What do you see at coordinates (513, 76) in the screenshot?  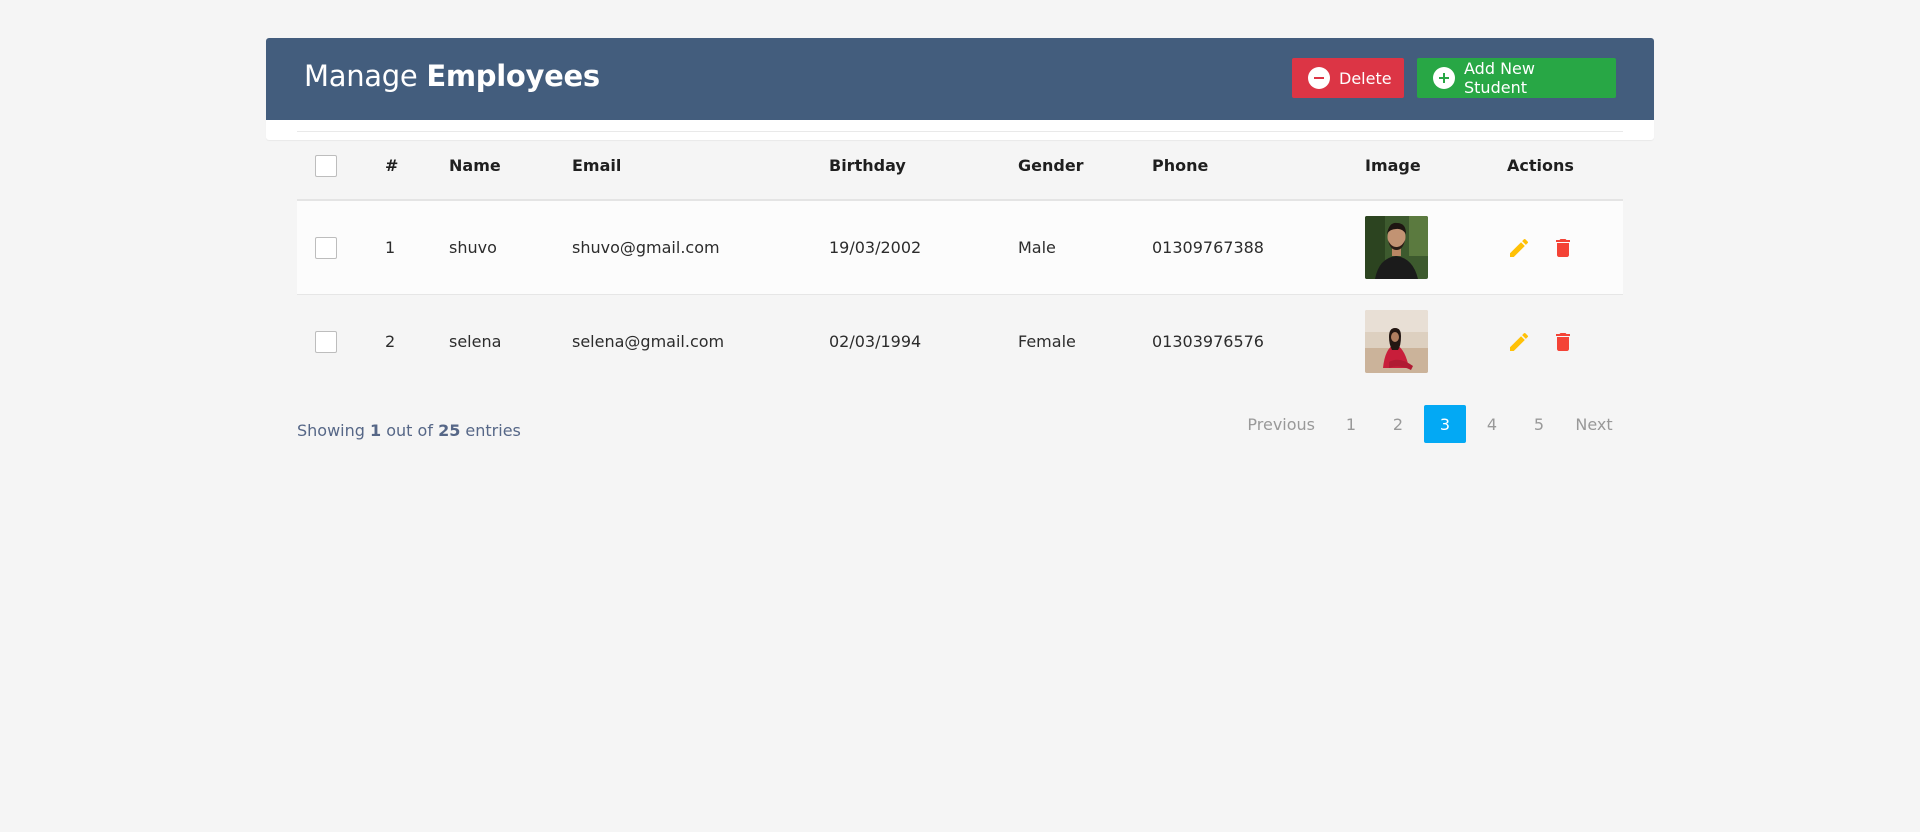 I see `title-bold: Employees` at bounding box center [513, 76].